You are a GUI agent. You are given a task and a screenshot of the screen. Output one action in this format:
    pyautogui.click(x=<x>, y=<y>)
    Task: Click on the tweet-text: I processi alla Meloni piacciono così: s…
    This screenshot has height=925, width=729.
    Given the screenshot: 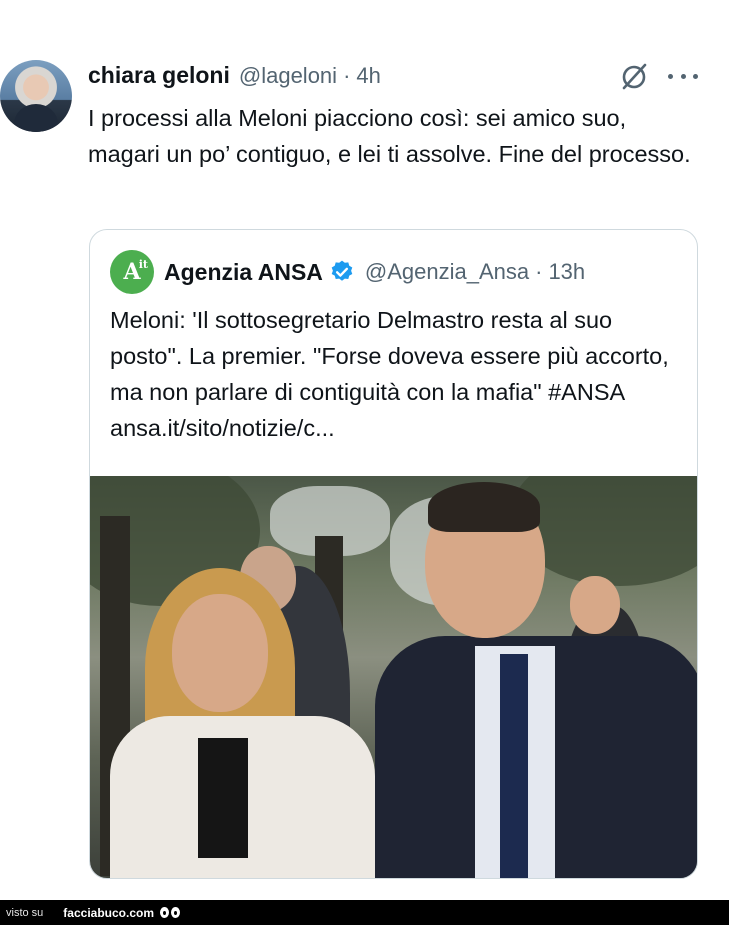 What is the action you would take?
    pyautogui.click(x=389, y=136)
    